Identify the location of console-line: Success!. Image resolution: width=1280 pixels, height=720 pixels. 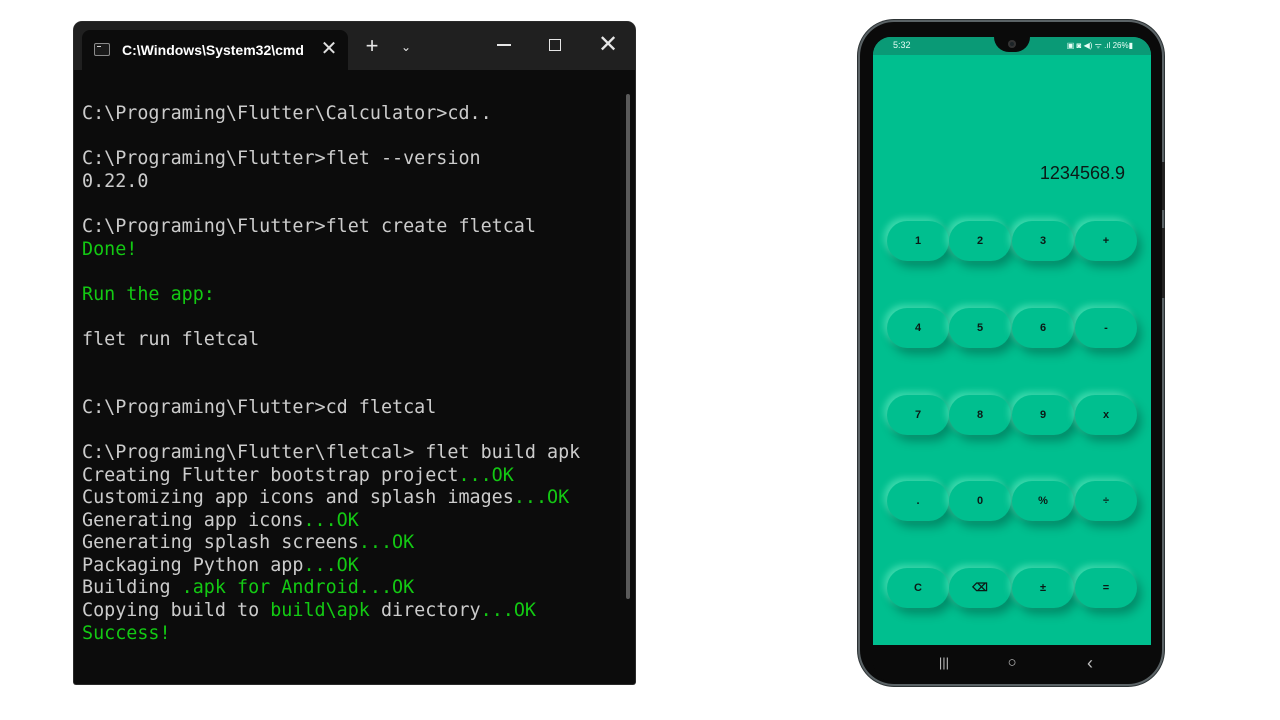
(331, 634).